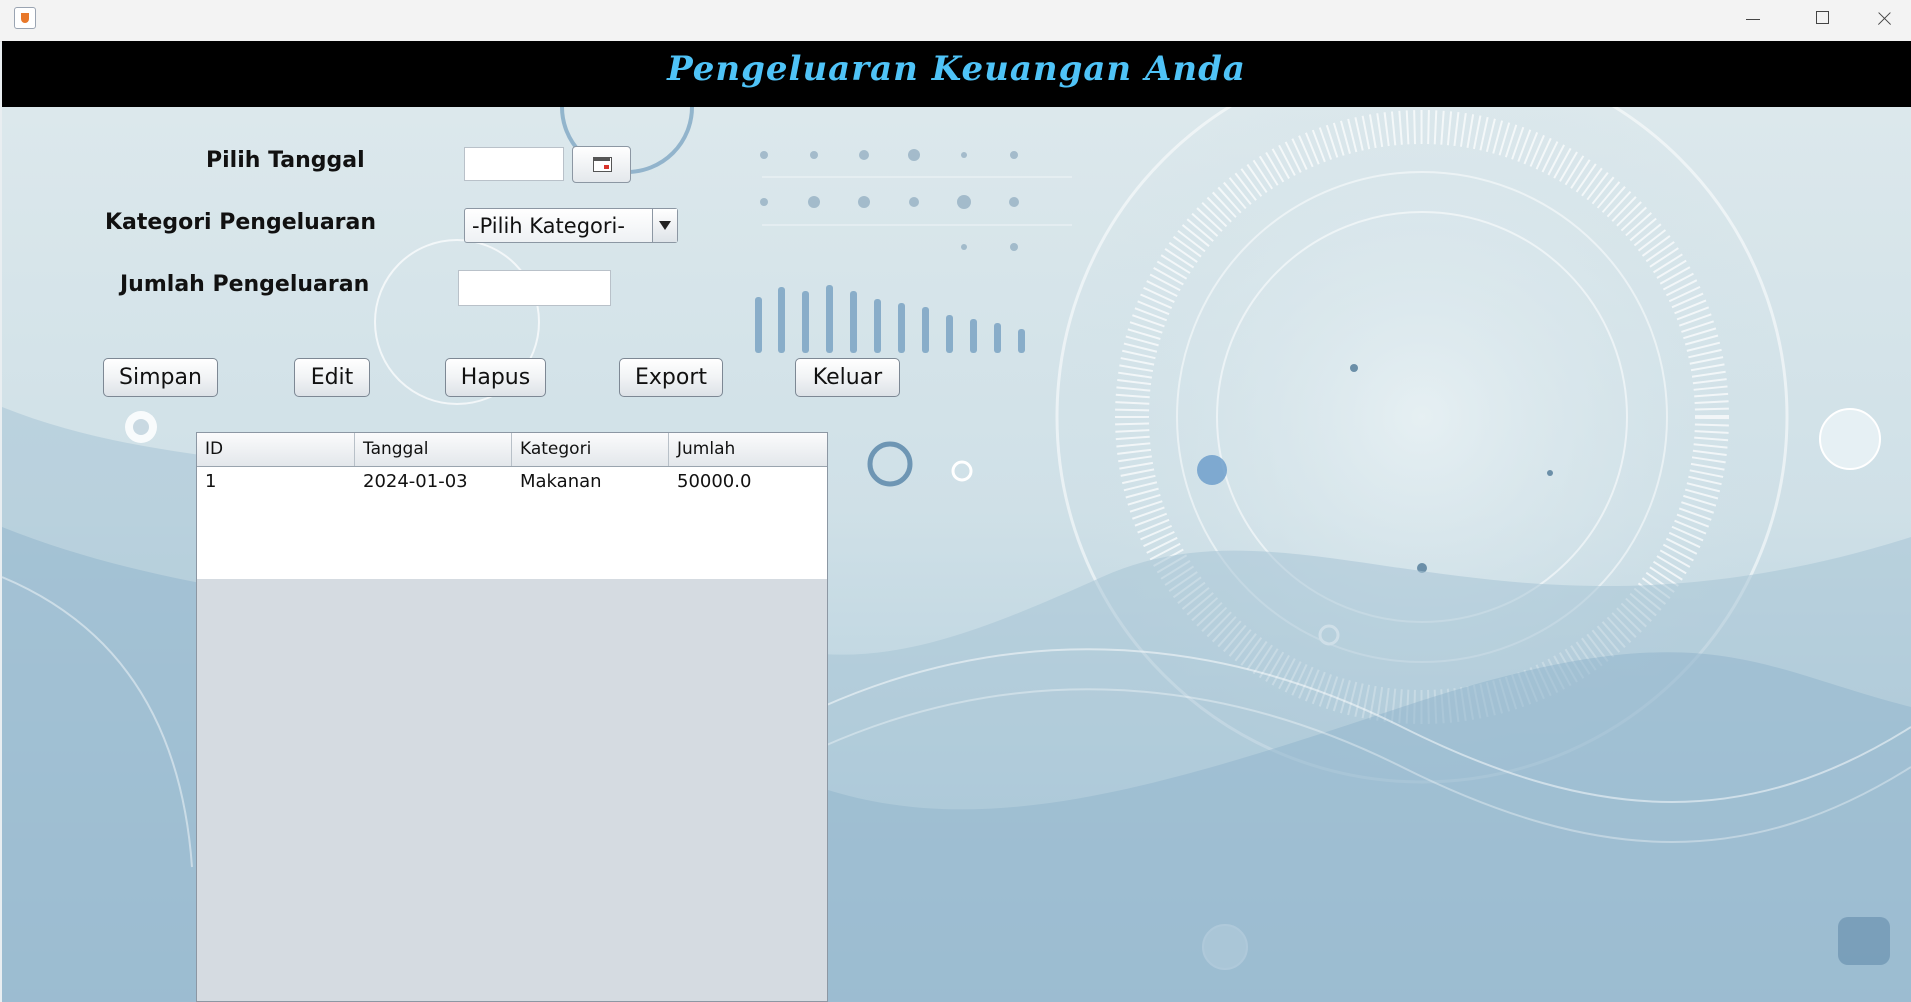  I want to click on exit-button: Keluar, so click(847, 377).